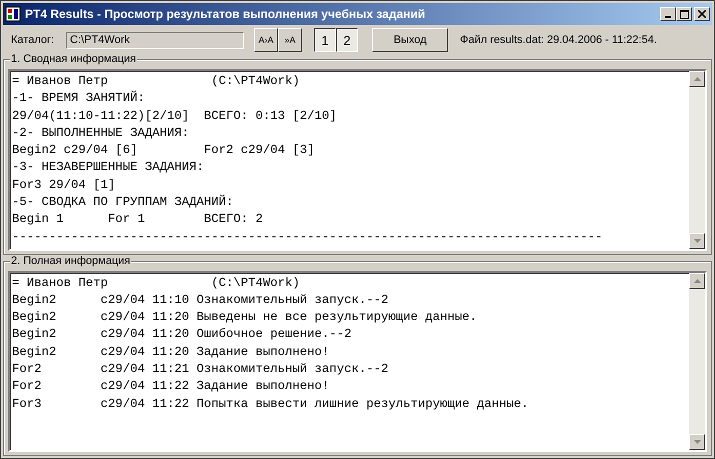 Image resolution: width=715 pixels, height=459 pixels. Describe the element at coordinates (347, 40) in the screenshot. I see `panel-toggle-button: 2` at that location.